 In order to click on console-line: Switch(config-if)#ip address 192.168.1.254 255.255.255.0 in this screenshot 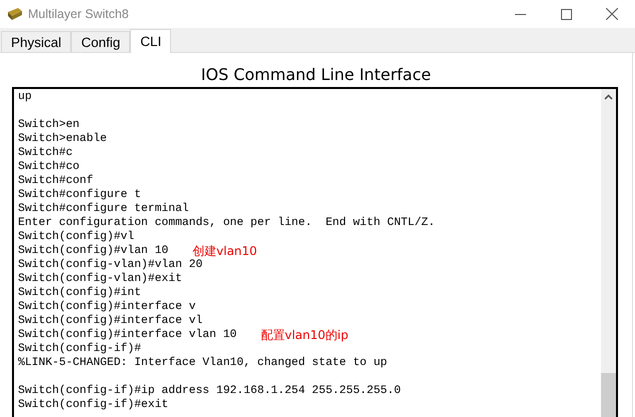, I will do `click(209, 391)`.